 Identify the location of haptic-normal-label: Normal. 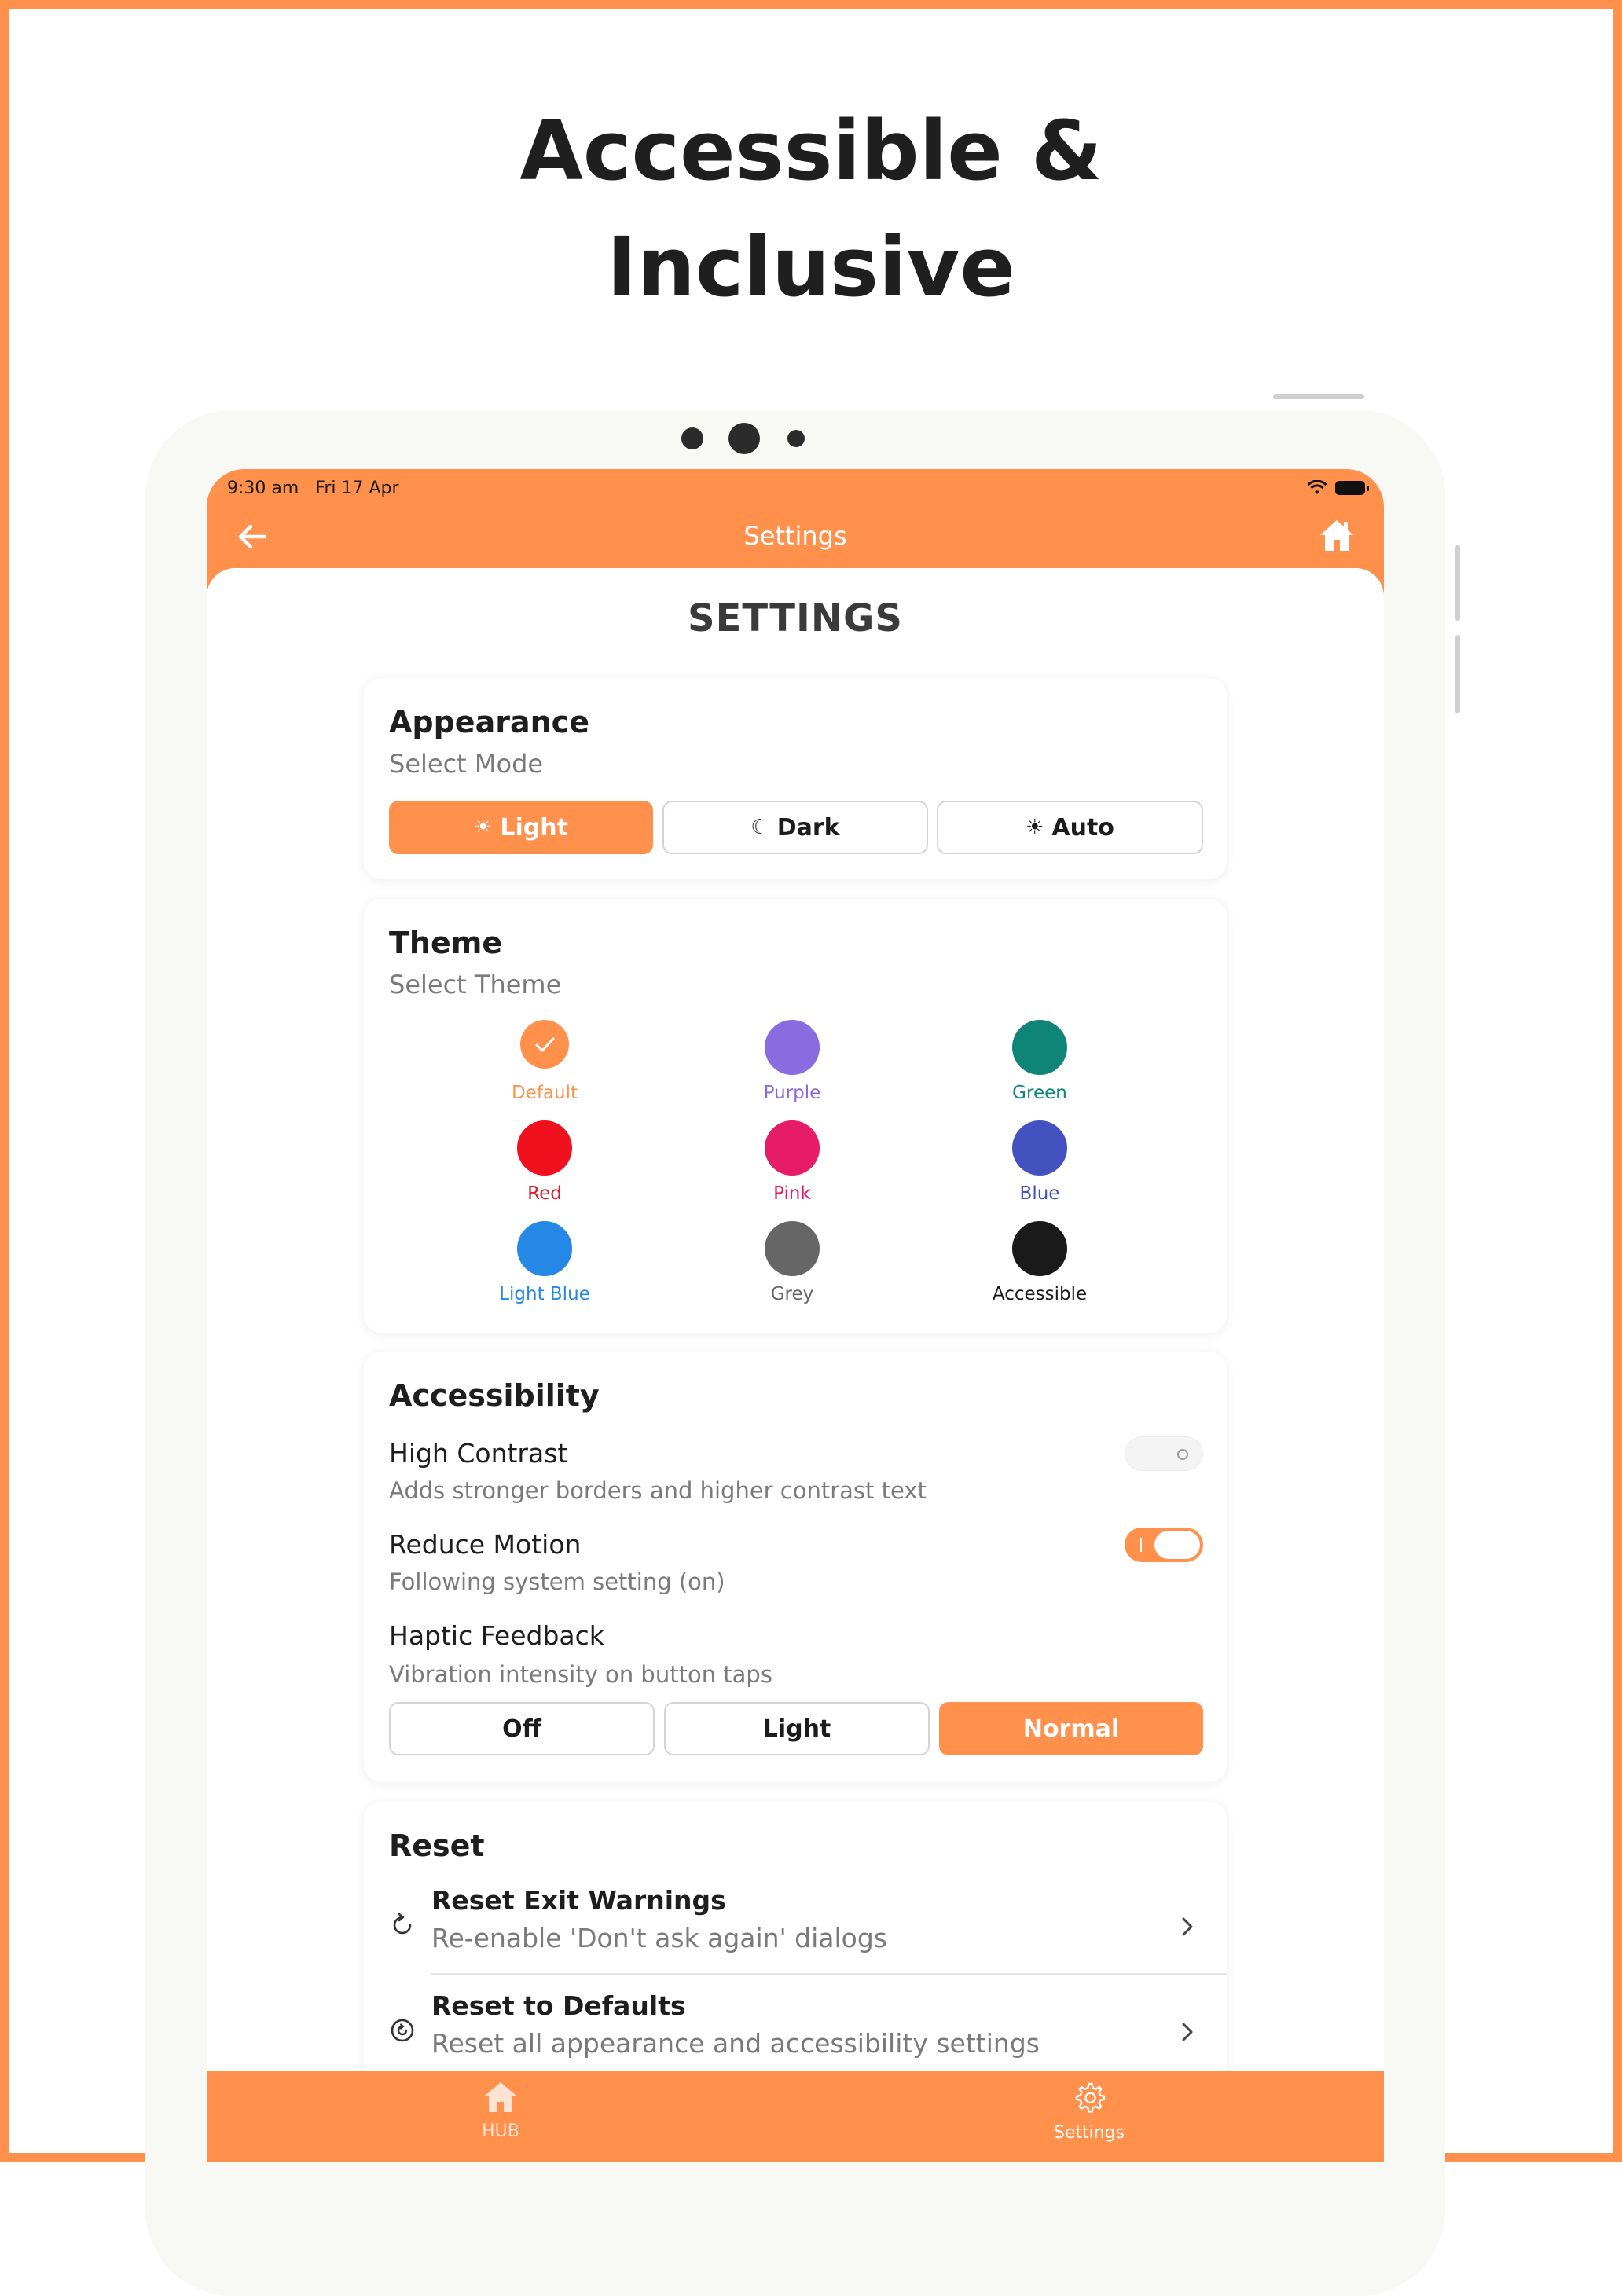
(1071, 1729).